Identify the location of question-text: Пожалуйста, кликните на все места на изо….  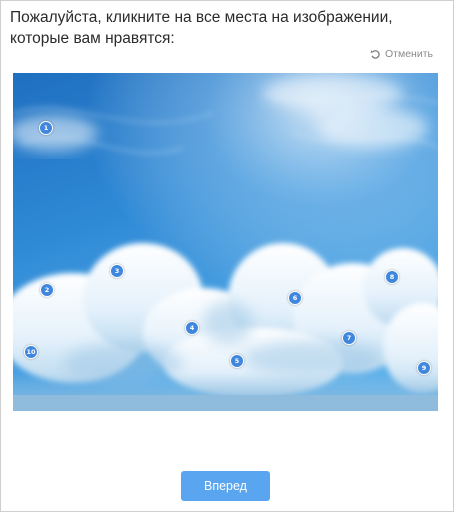
(201, 28).